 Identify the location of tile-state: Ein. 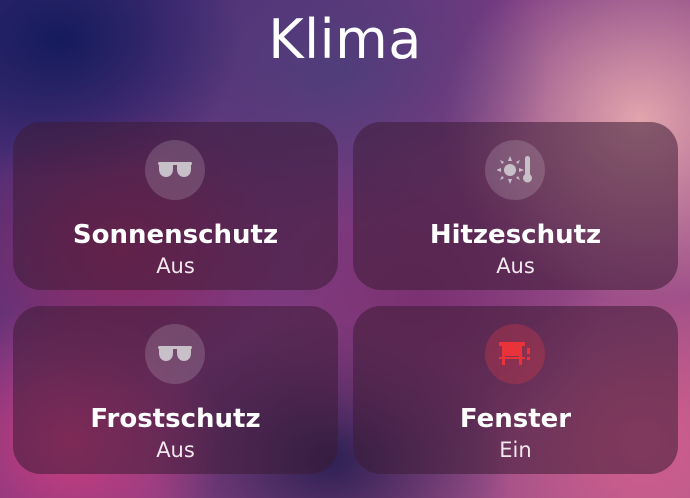
(515, 450).